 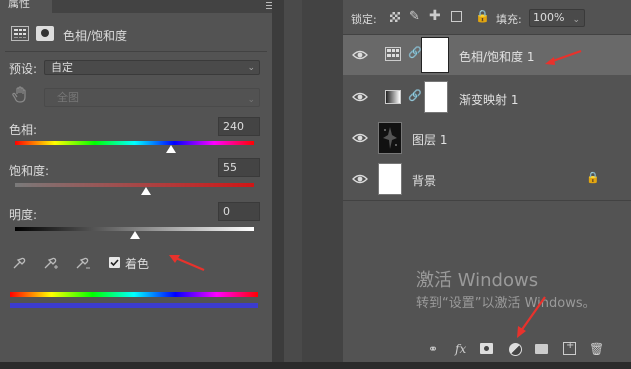 I want to click on lightness-label: 明度:, so click(x=23, y=215).